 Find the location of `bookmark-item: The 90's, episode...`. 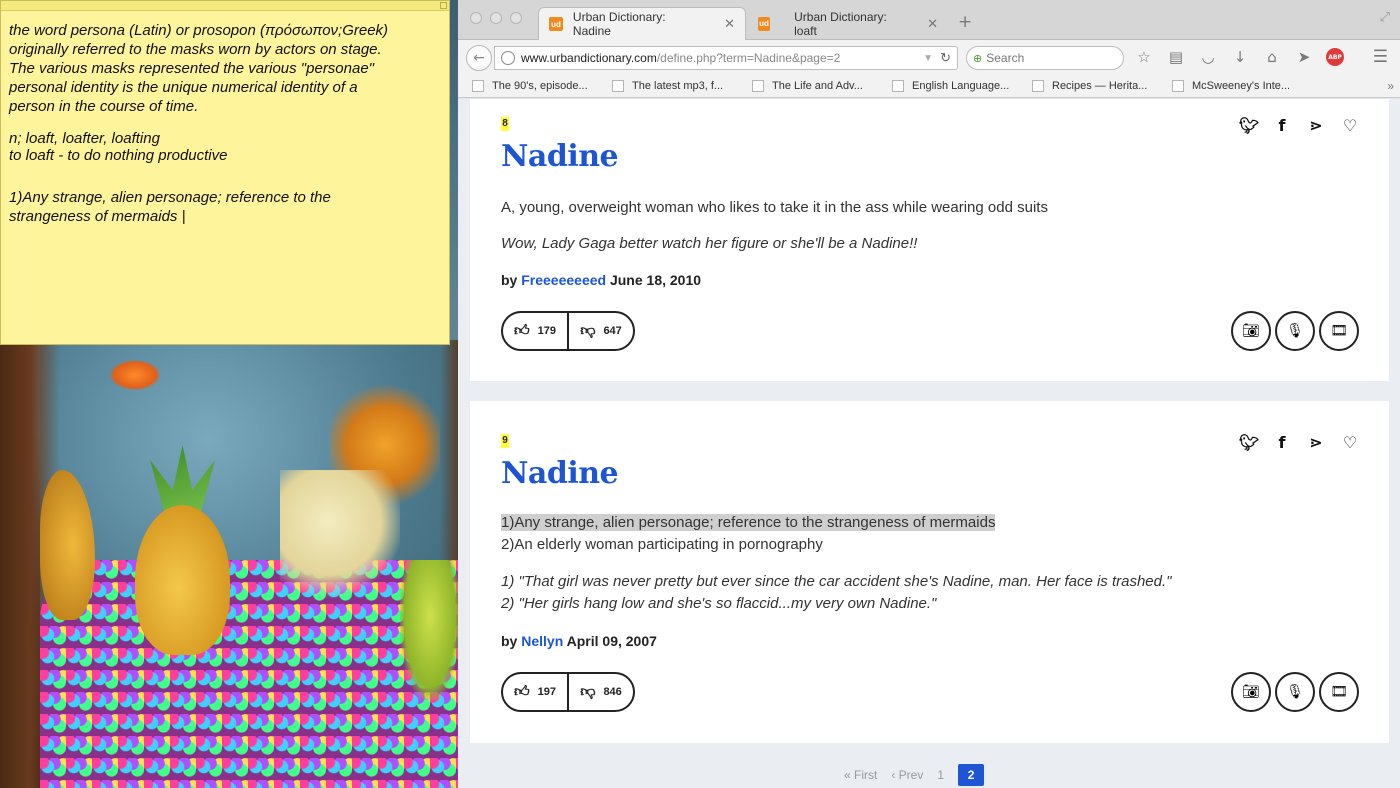

bookmark-item: The 90's, episode... is located at coordinates (542, 85).